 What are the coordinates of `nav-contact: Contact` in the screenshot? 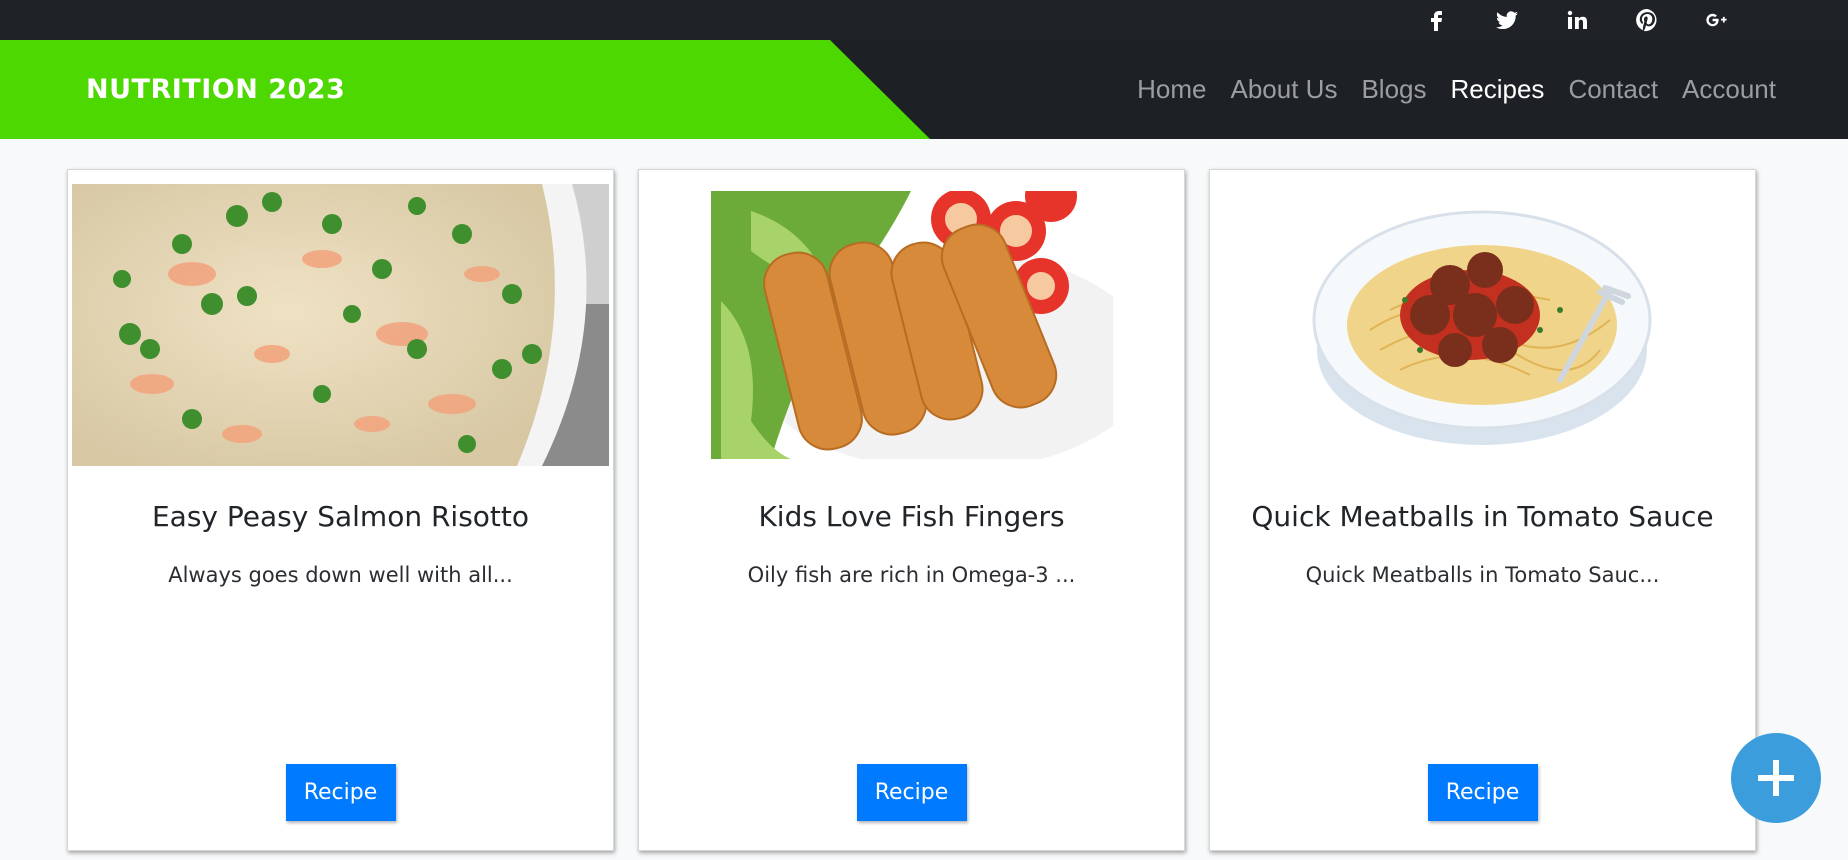 It's located at (1613, 89).